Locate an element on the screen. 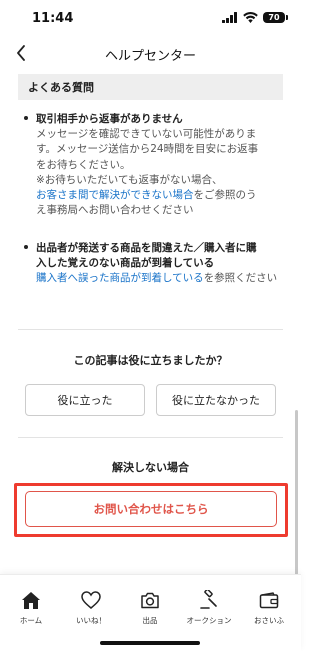 This screenshot has height=651, width=320. faq-item-title: 入した覚えのない商品が到着している is located at coordinates (125, 263).